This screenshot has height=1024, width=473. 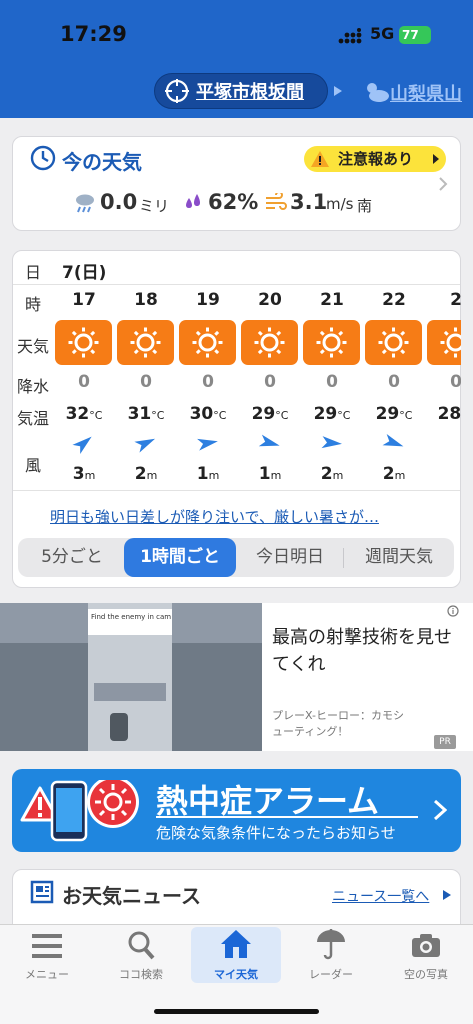 I want to click on forecast-wind: 1m, so click(x=270, y=474).